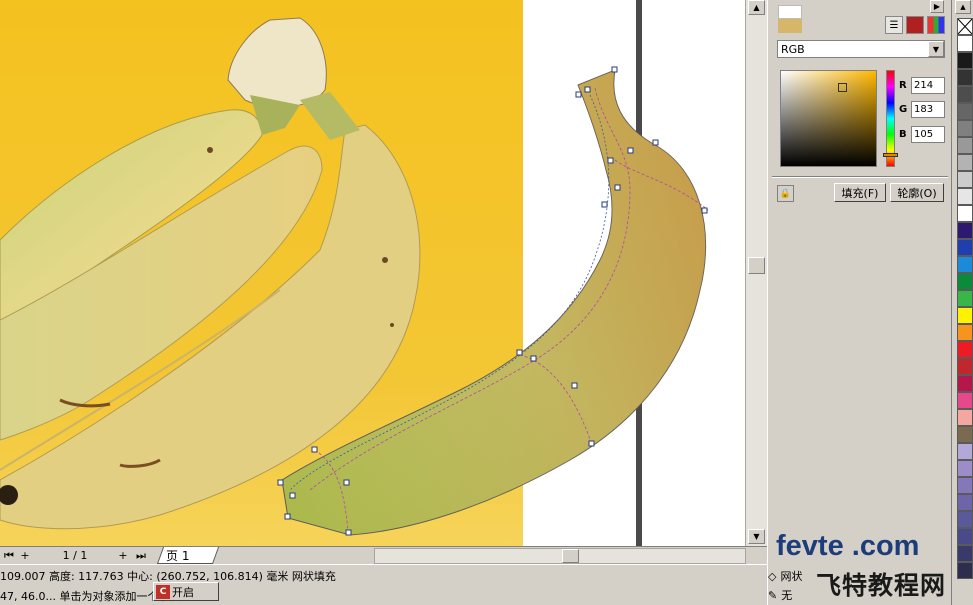  Describe the element at coordinates (790, 26) in the screenshot. I see `current-color-swatch` at that location.